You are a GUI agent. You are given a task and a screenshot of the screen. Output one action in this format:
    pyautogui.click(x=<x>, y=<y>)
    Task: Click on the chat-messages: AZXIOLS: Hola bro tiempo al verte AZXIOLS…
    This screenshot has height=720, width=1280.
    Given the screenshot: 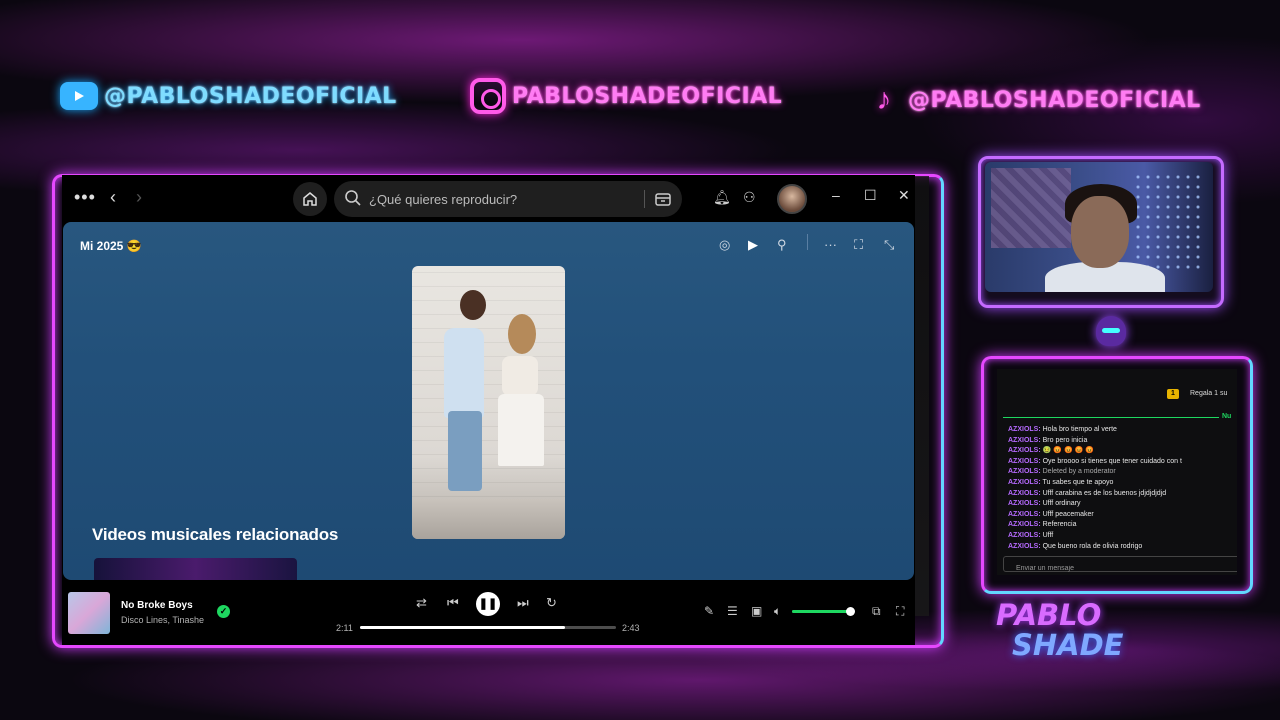 What is the action you would take?
    pyautogui.click(x=1122, y=488)
    